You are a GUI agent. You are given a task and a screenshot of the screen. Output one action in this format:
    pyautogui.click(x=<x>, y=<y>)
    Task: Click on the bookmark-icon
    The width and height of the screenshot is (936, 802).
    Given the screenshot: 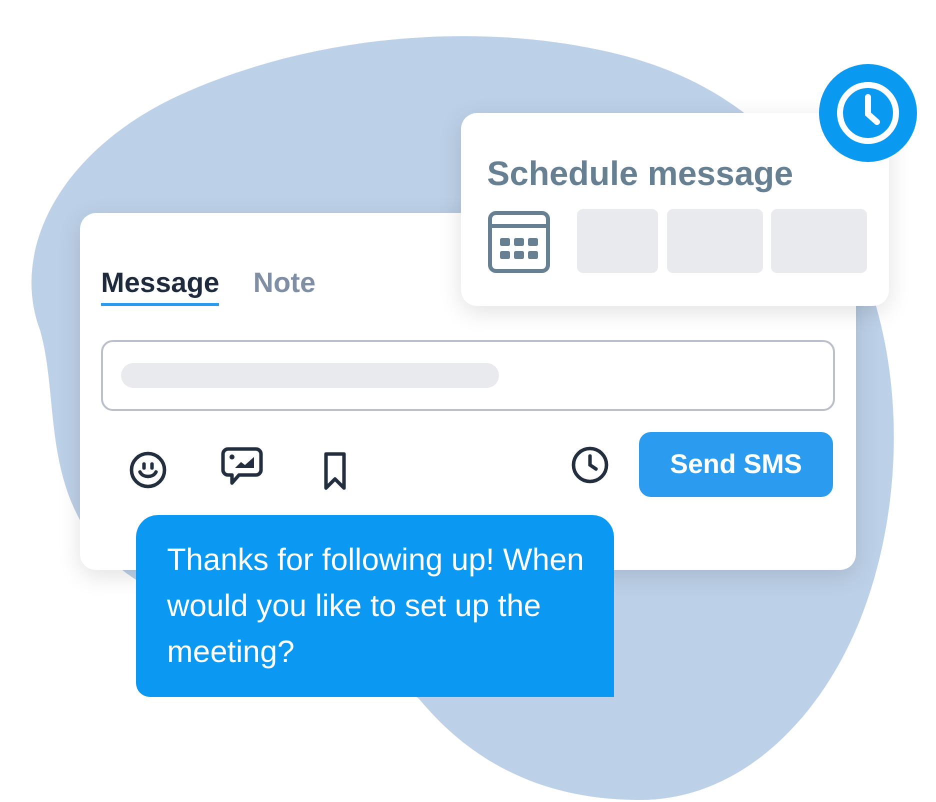 What is the action you would take?
    pyautogui.click(x=335, y=471)
    